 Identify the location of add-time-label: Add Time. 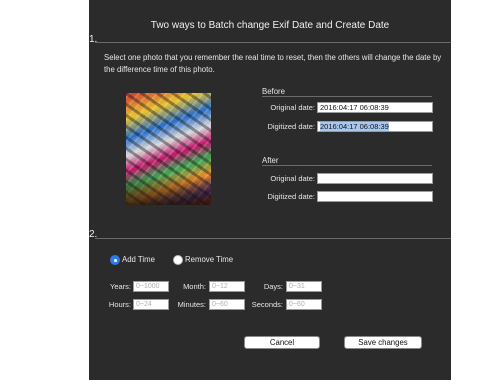
(138, 259).